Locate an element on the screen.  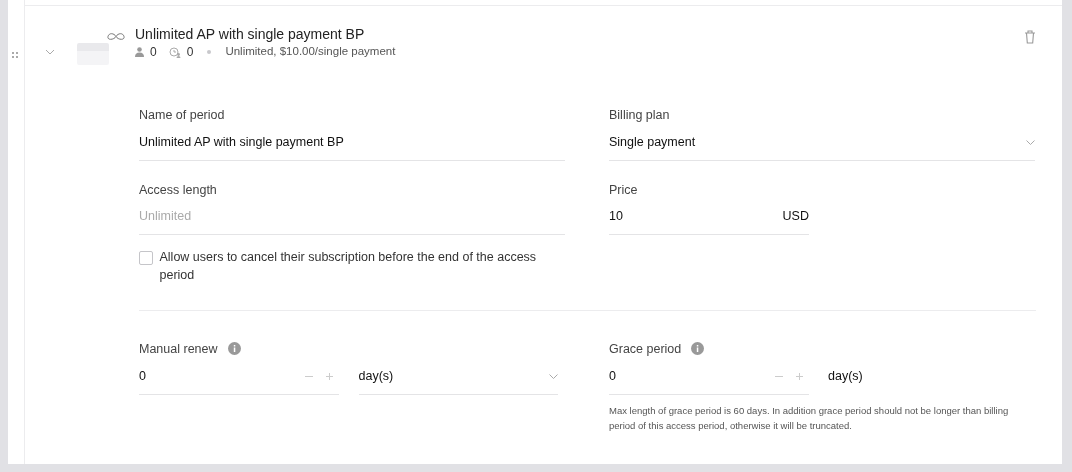
checkbox is located at coordinates (146, 258).